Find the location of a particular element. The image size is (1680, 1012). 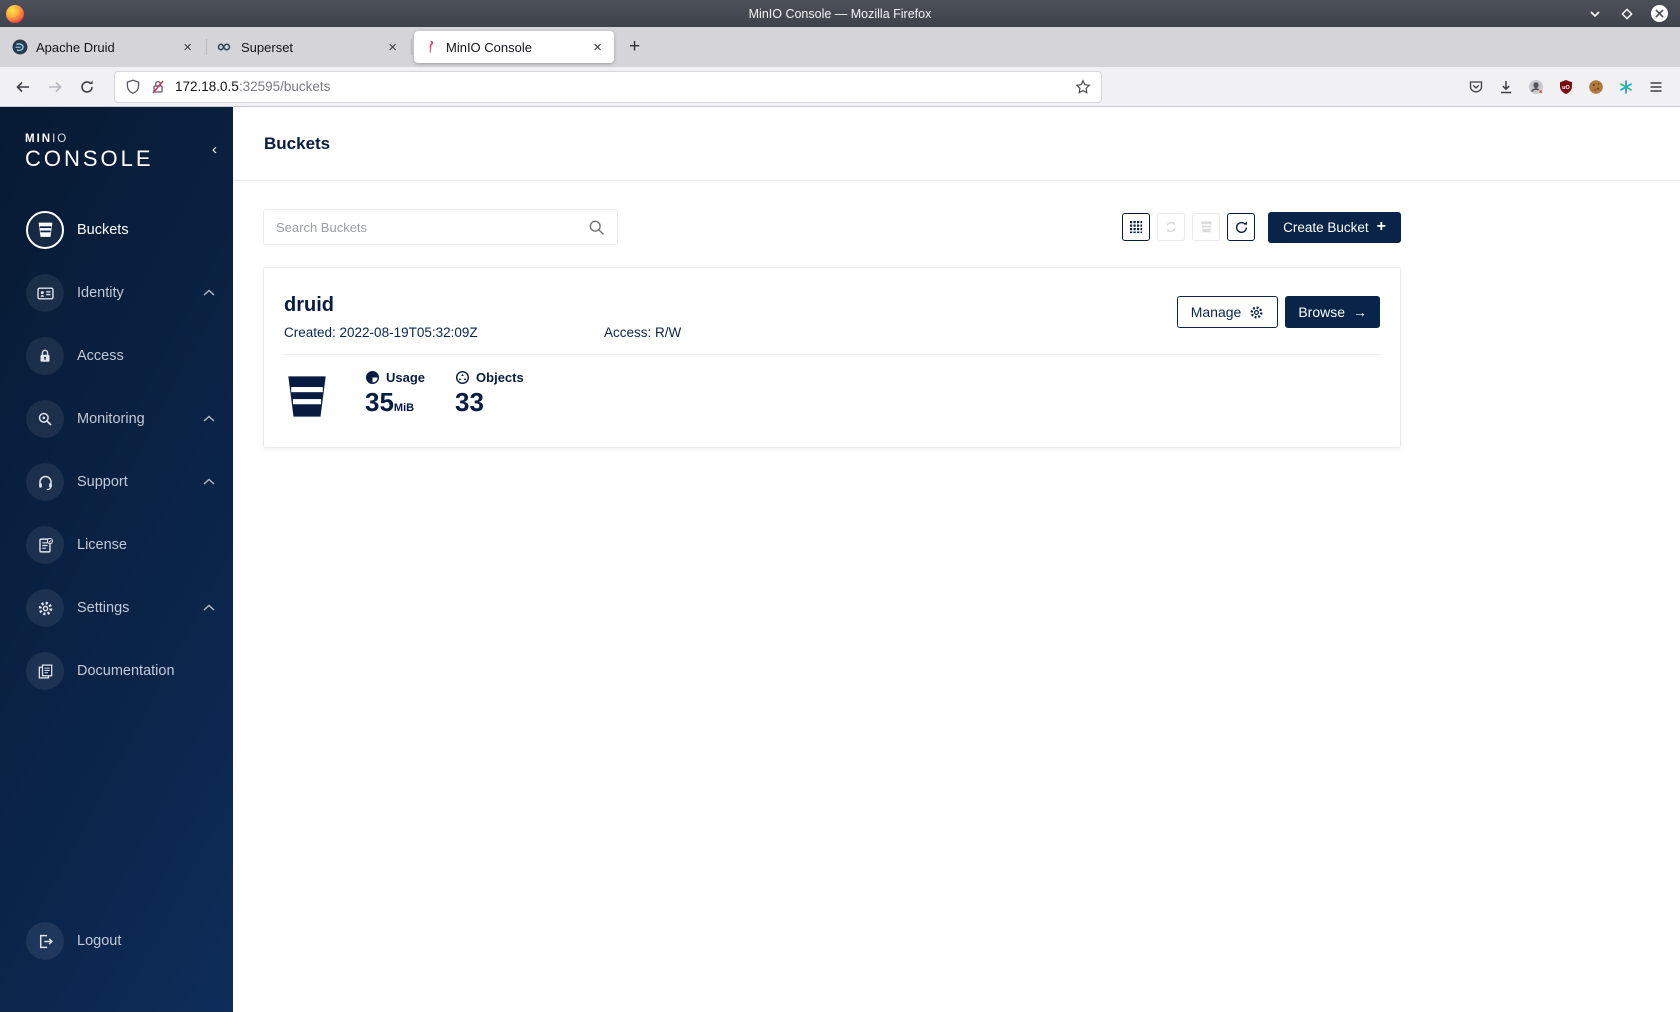

sidebar-item-label: Monitoring is located at coordinates (111, 419).